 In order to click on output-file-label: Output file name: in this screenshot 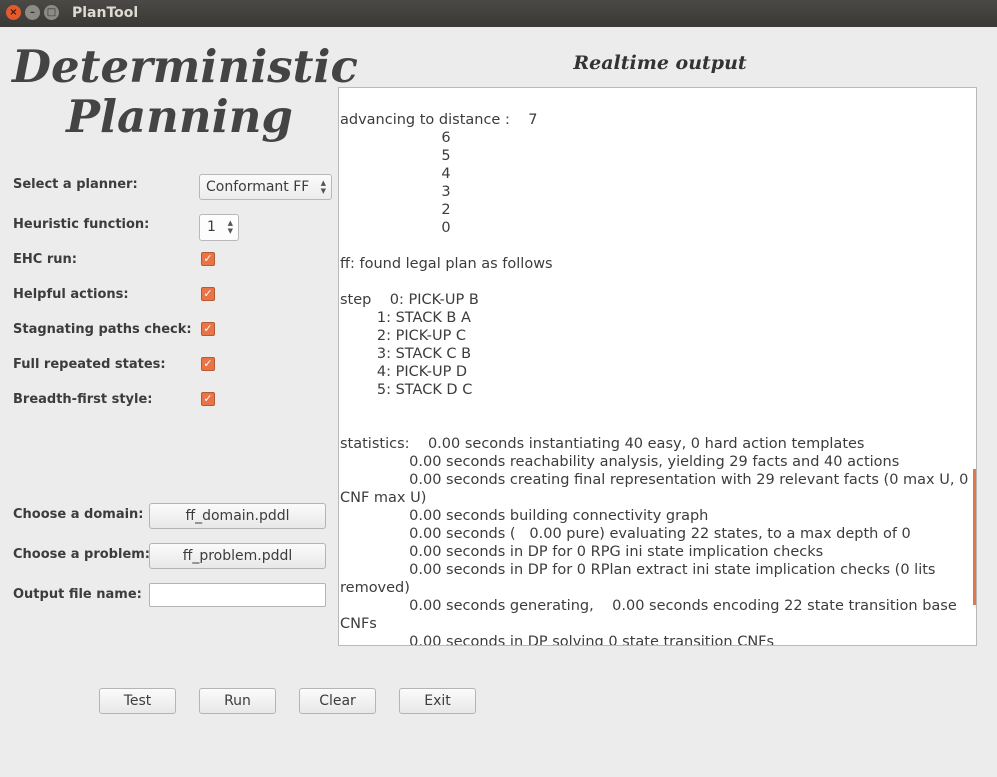, I will do `click(77, 594)`.